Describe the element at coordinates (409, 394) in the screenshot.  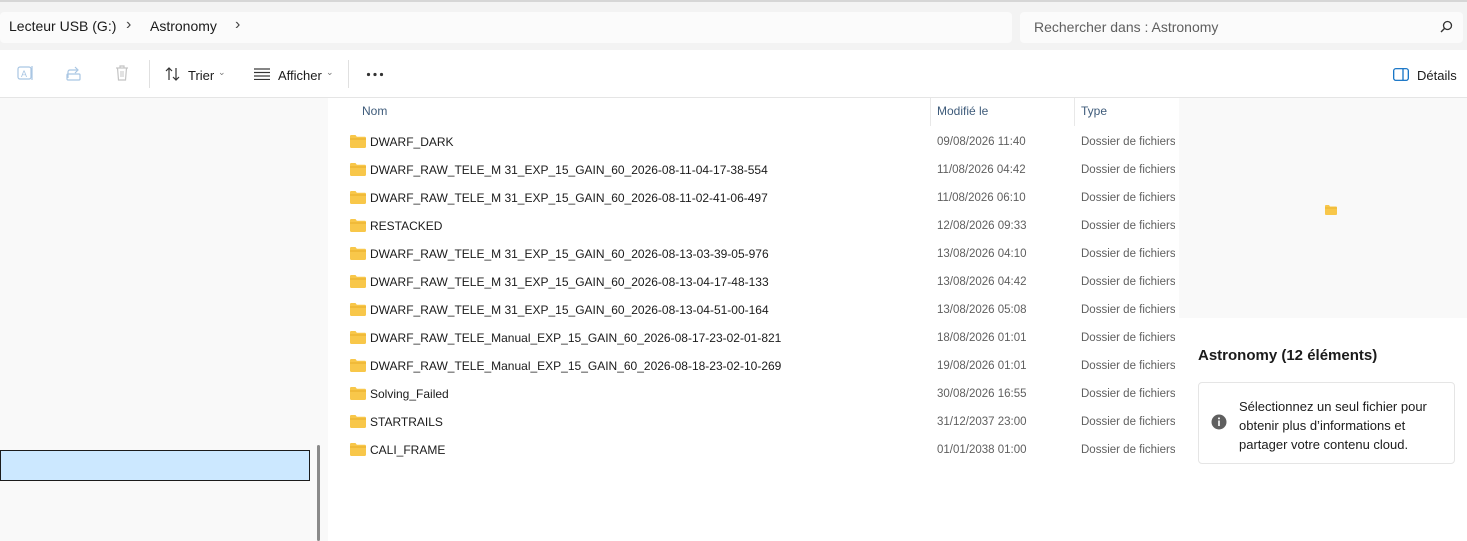
I see `file-name: Solving_Failed` at that location.